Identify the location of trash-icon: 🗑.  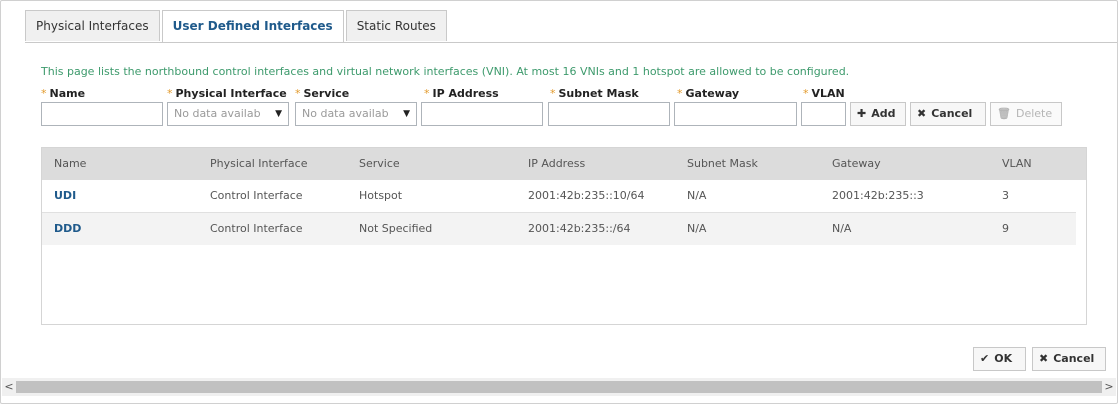
(1004, 113).